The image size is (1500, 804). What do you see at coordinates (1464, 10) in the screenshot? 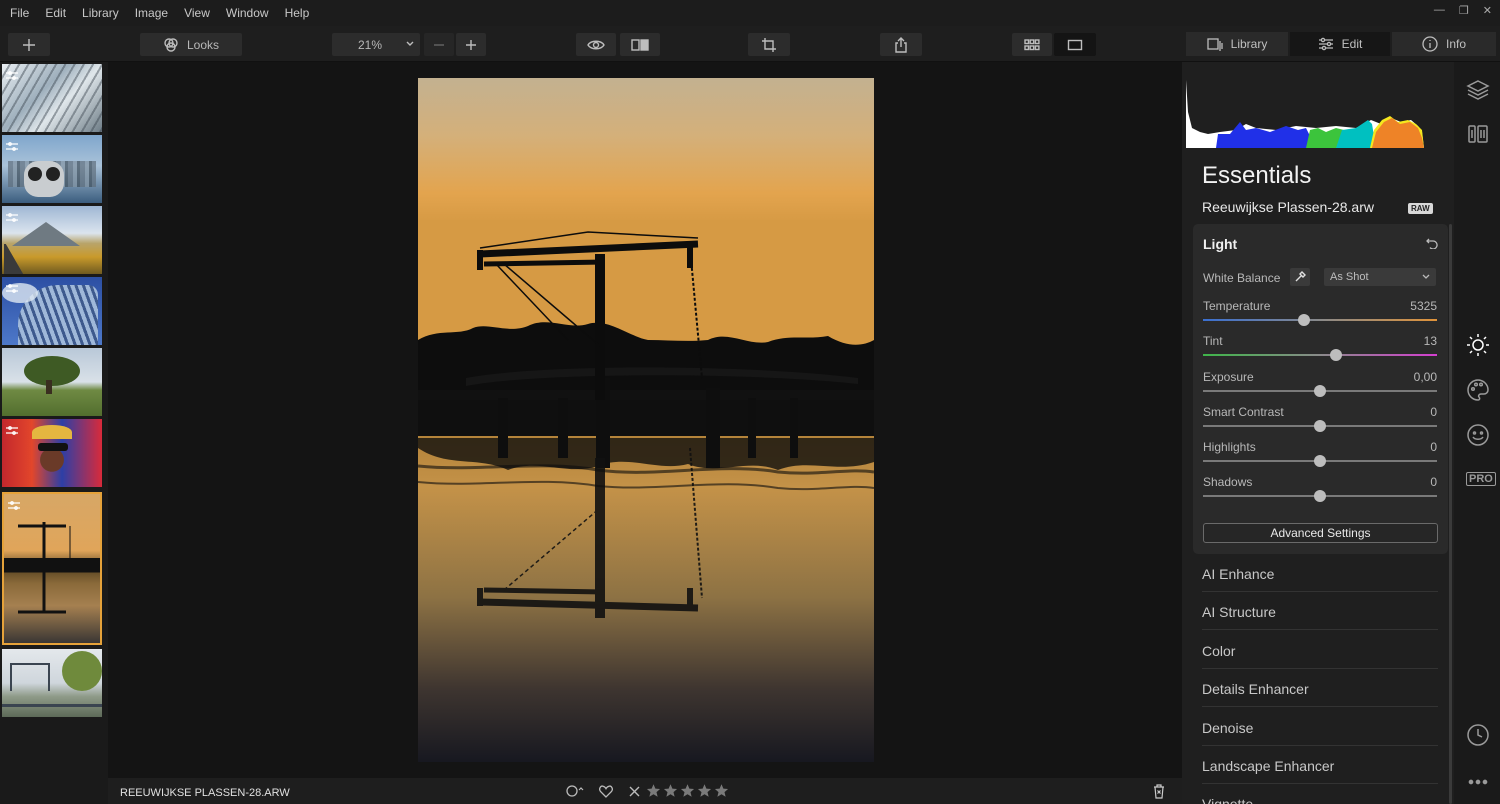
I see `restore-icon: ❐` at bounding box center [1464, 10].